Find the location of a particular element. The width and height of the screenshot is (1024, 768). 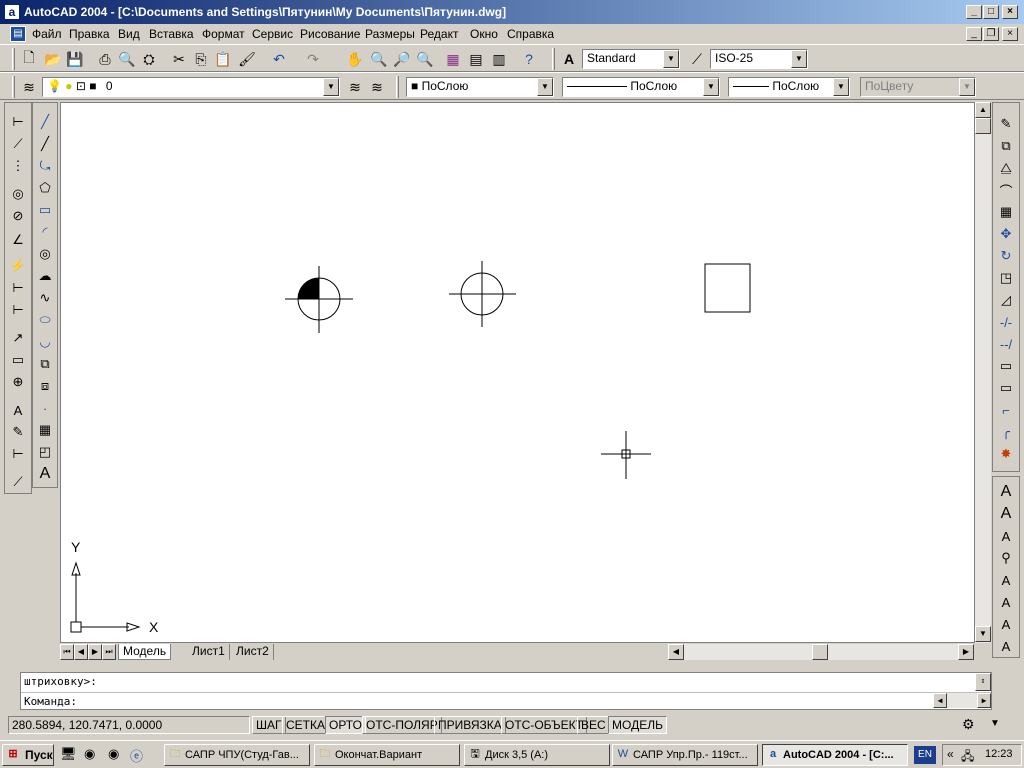

extend-icon: --/ is located at coordinates (1006, 344).